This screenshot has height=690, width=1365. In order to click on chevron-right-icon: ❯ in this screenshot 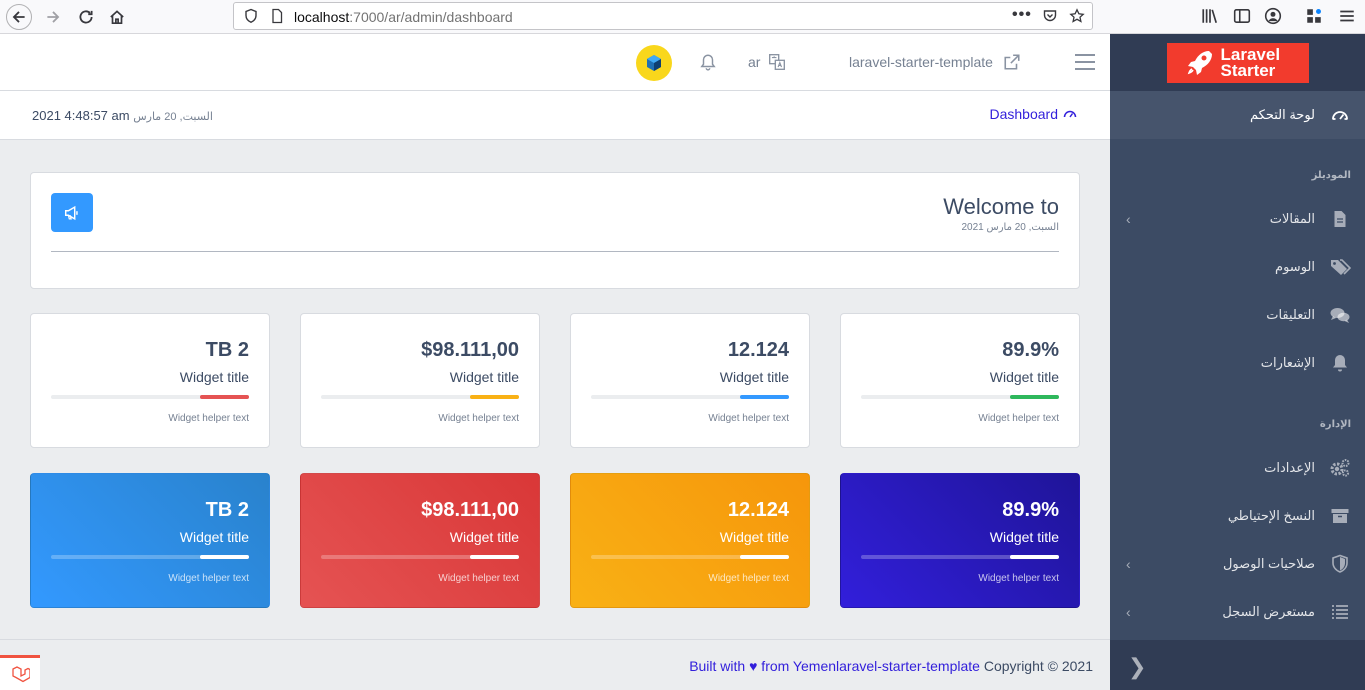, I will do `click(1137, 667)`.